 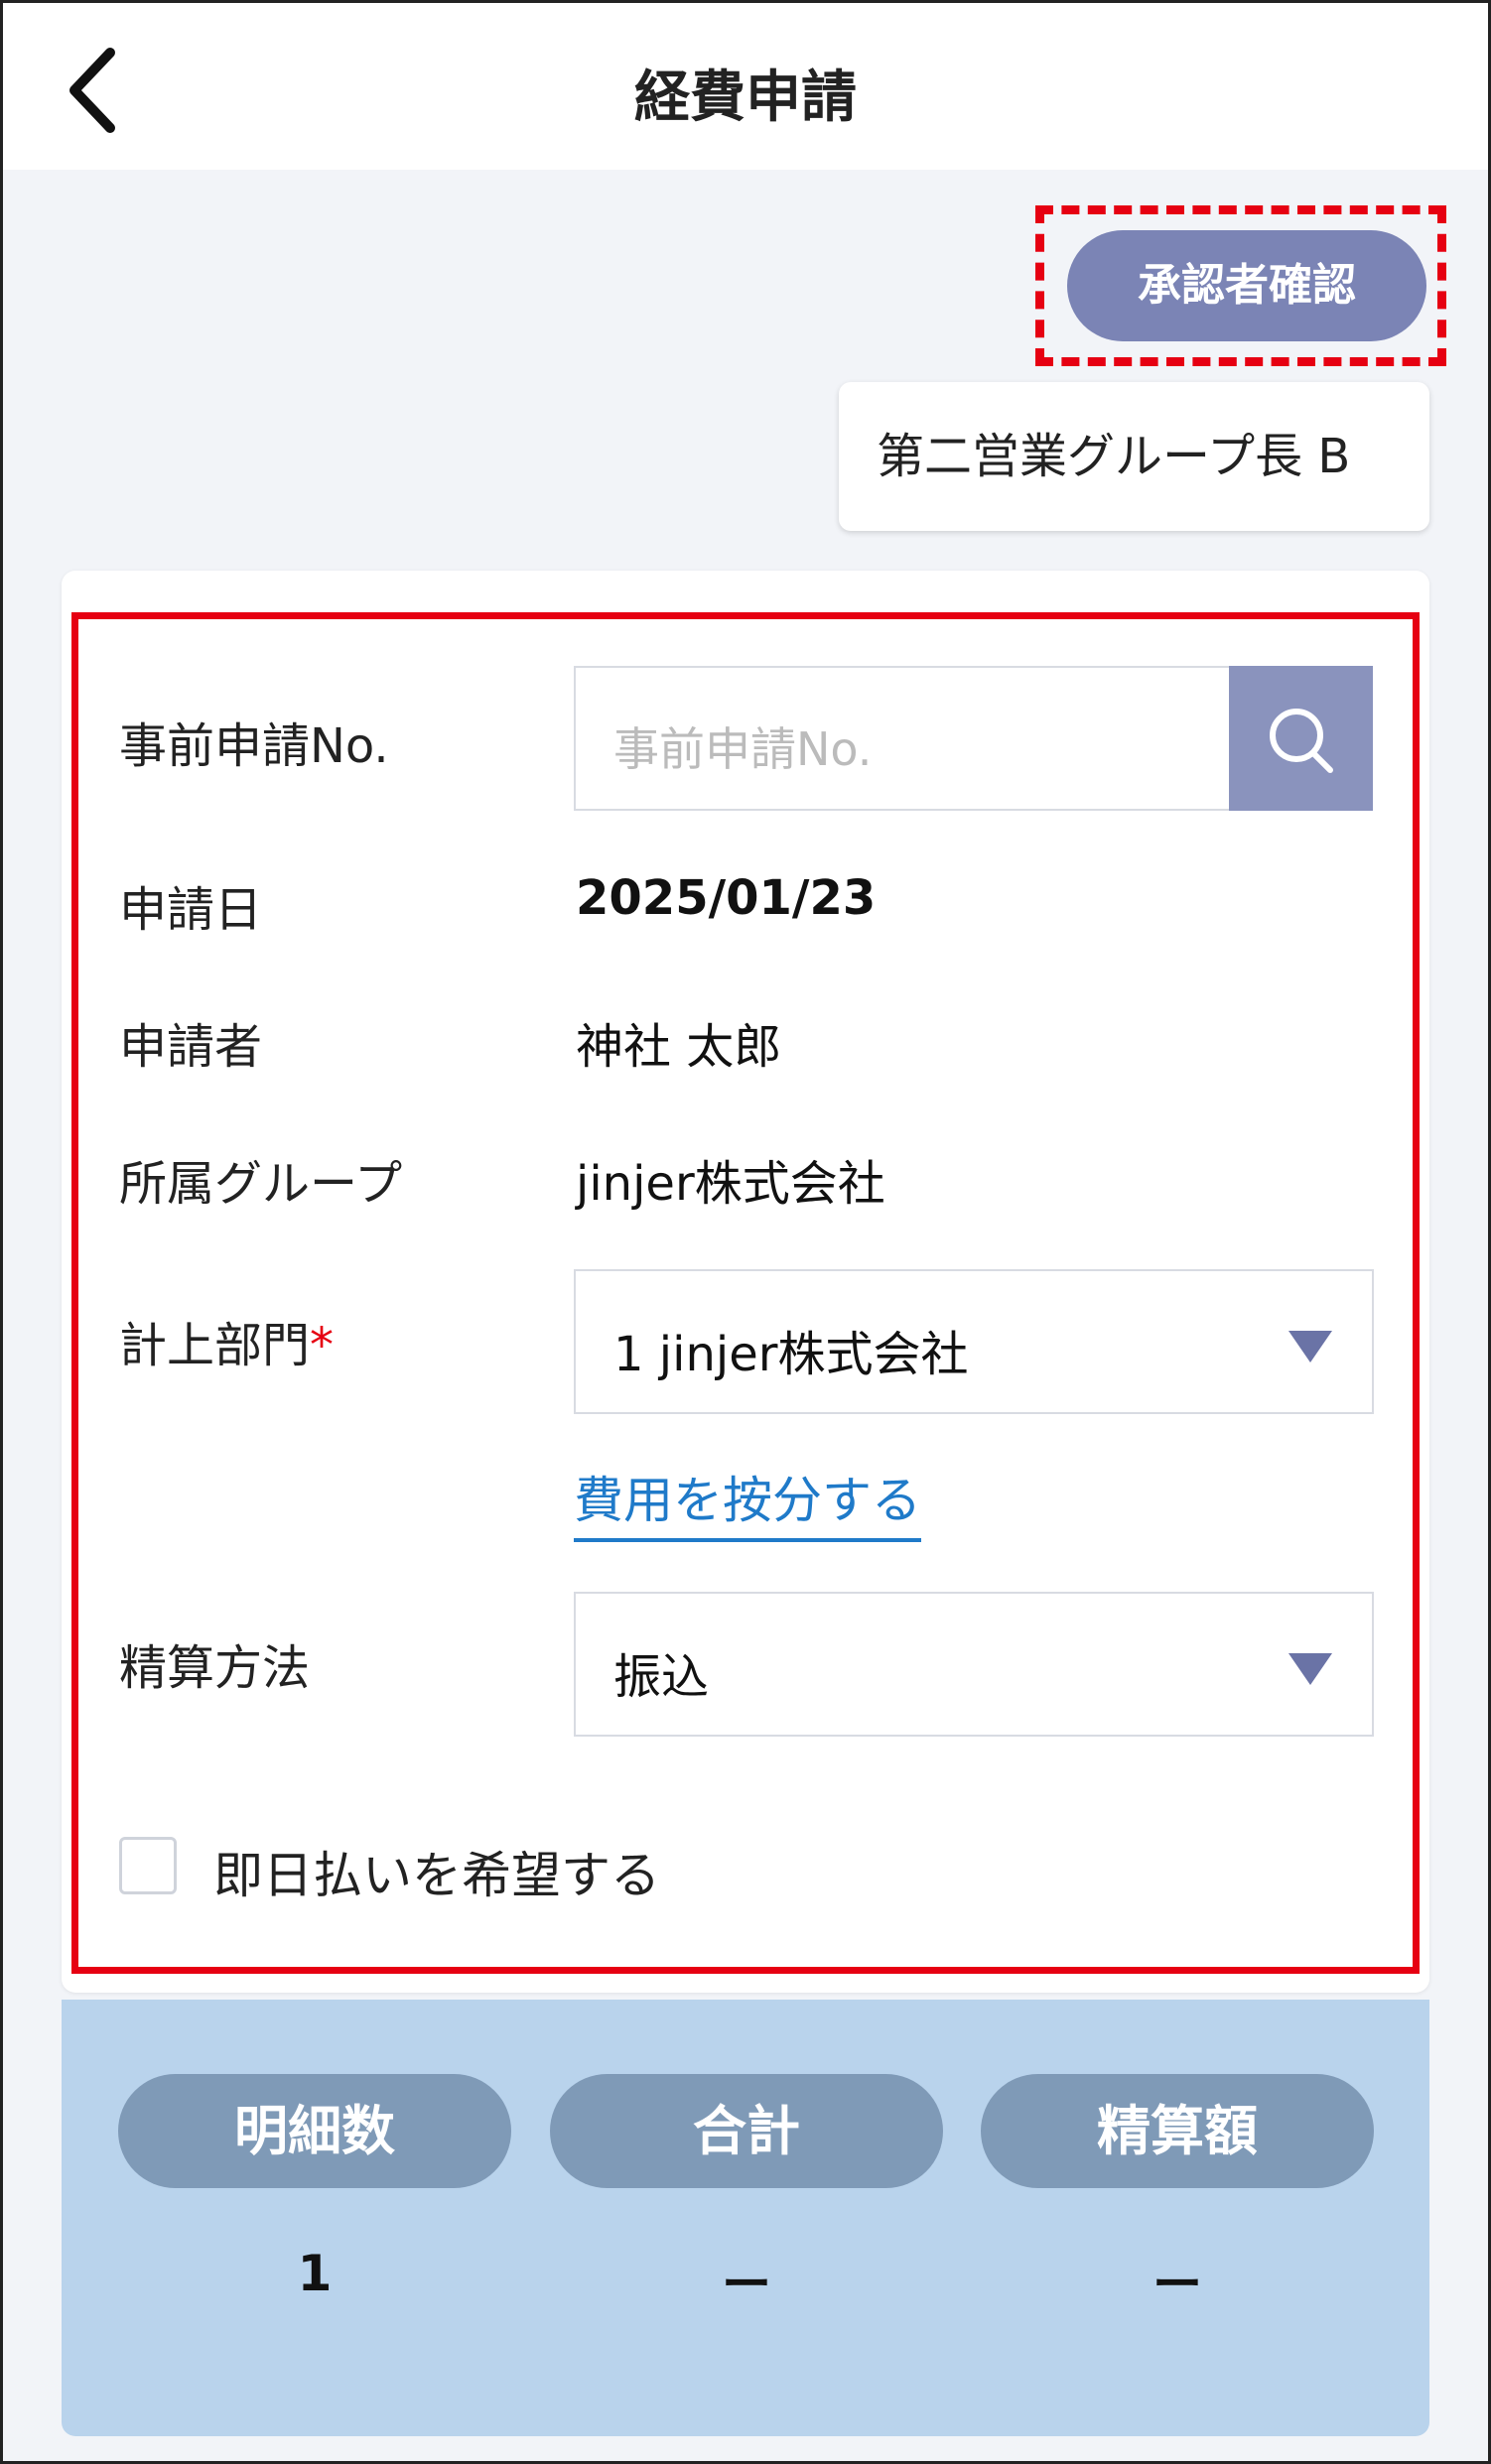 I want to click on app-date-label: 申請日, so click(x=191, y=910).